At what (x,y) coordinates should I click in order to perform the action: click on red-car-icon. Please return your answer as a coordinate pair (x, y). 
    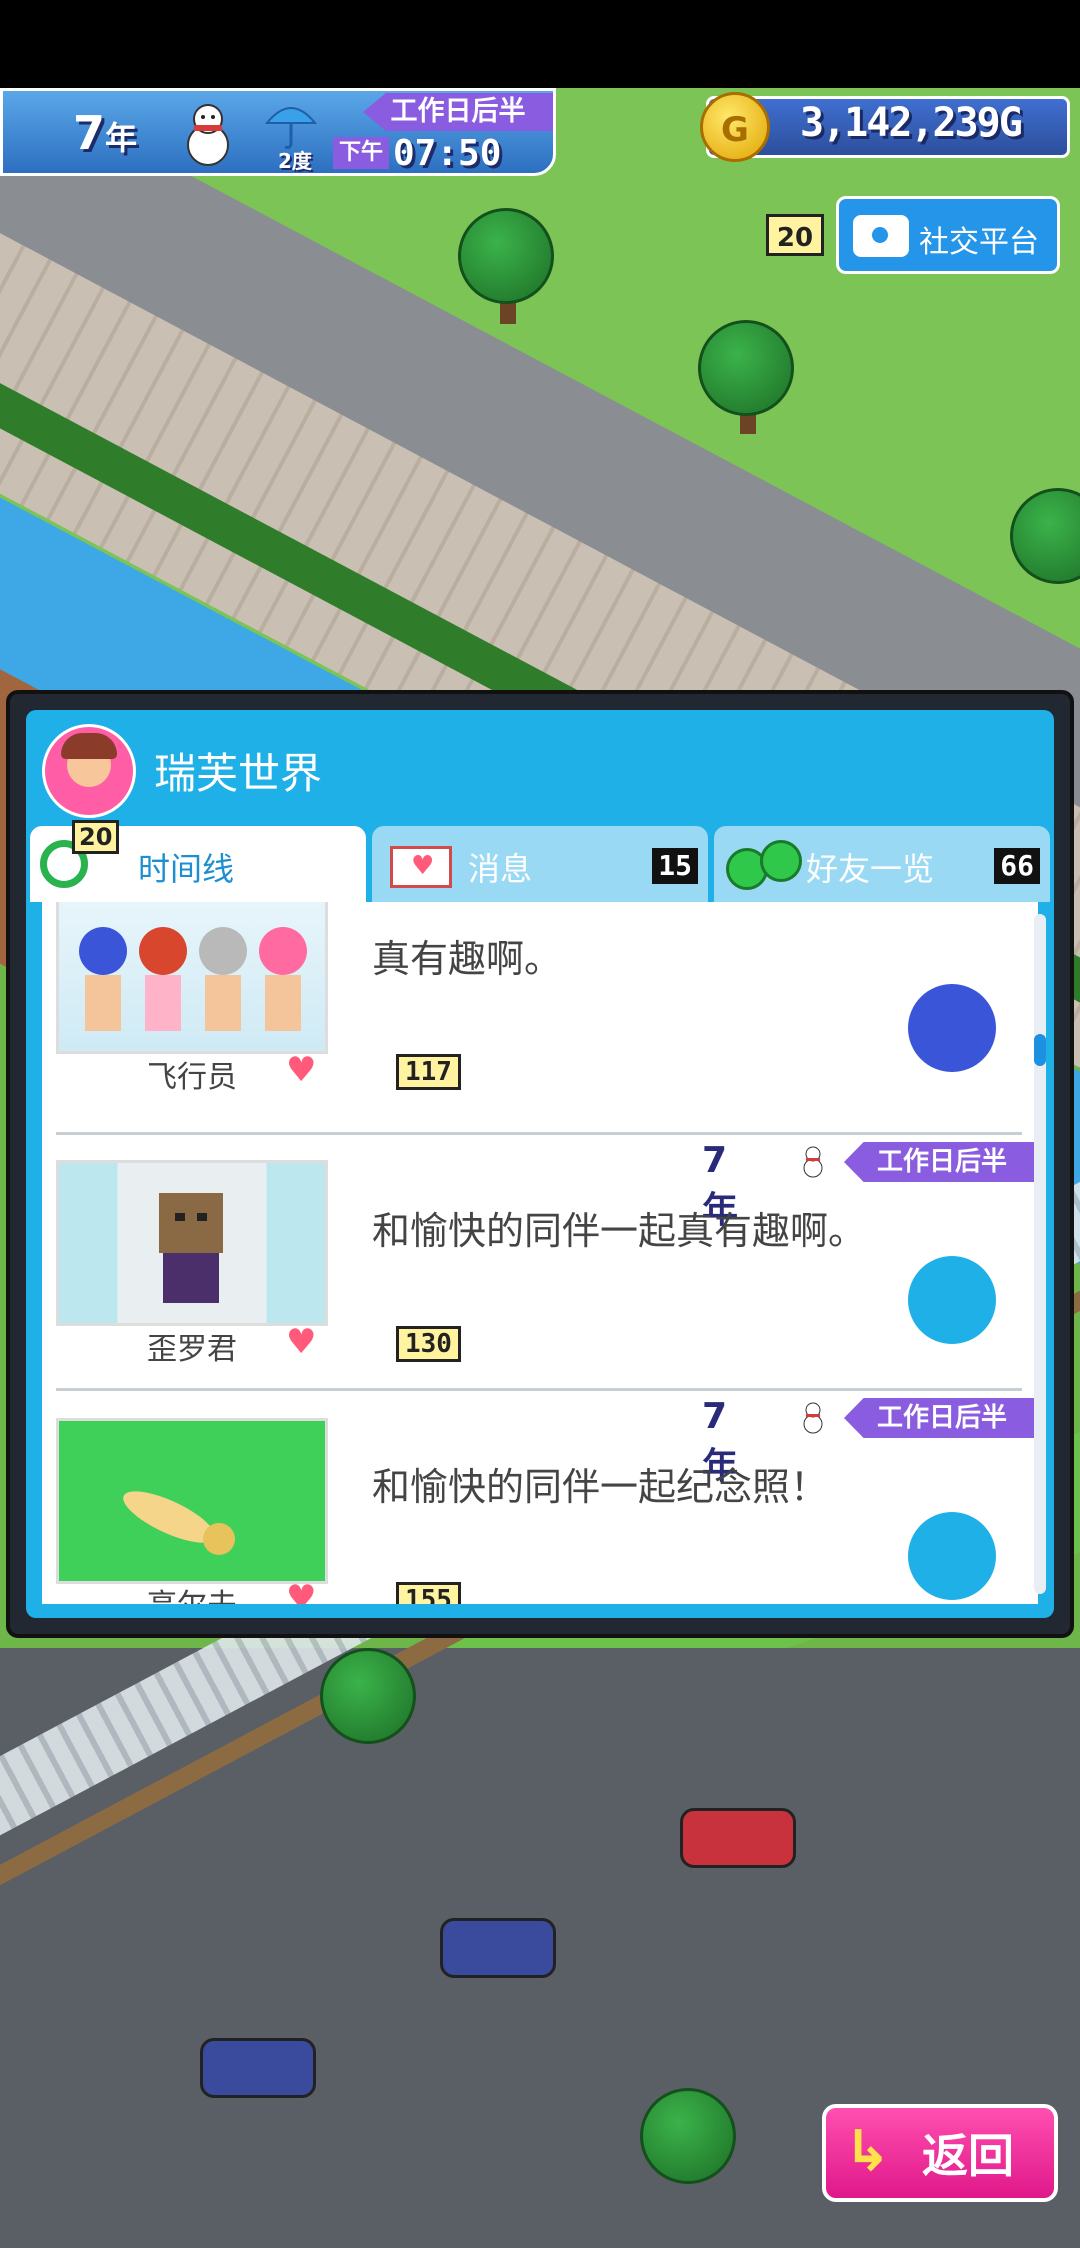
    Looking at the image, I should click on (738, 1838).